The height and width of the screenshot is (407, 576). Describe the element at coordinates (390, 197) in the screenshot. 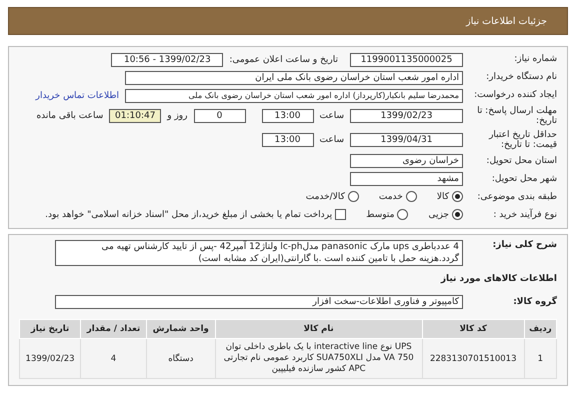

I see `radio-label: خدمت` at that location.